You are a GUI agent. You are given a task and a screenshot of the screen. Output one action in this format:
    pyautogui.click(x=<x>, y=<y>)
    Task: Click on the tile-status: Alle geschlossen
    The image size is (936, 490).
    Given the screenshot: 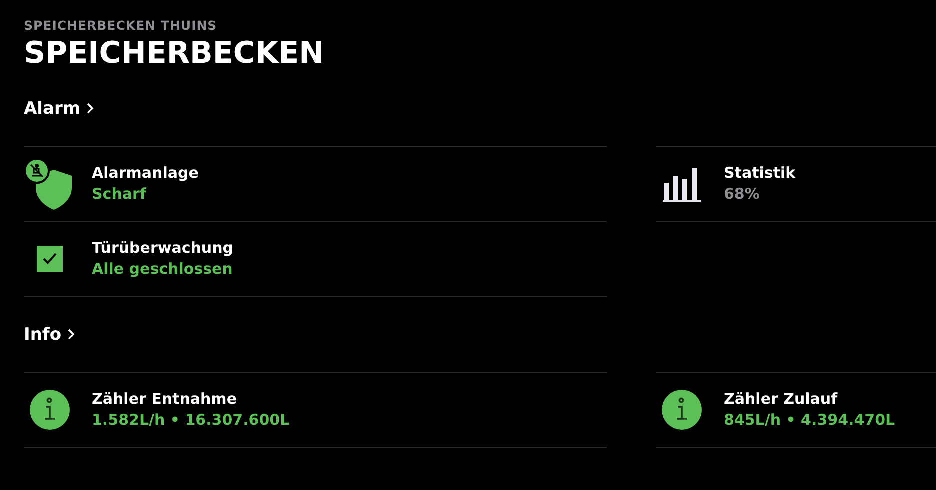 What is the action you would take?
    pyautogui.click(x=162, y=269)
    